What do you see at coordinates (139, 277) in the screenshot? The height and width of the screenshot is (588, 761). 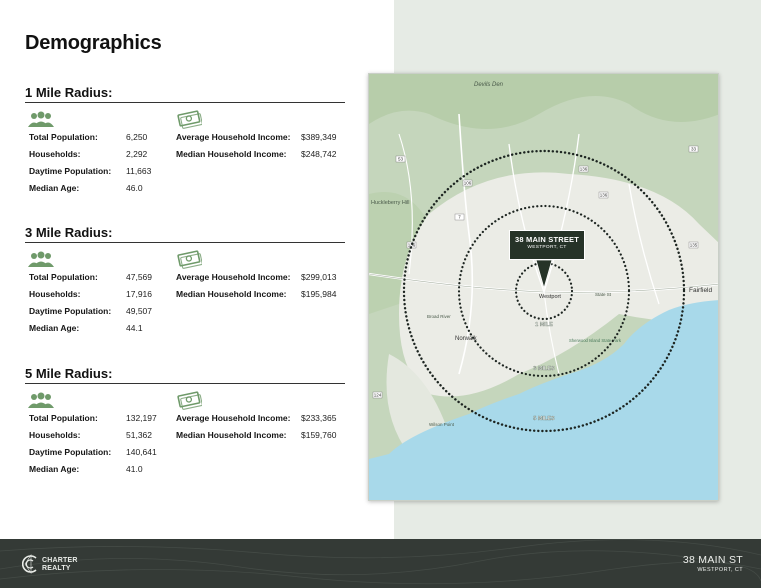 I see `total-population-value: 47,569` at bounding box center [139, 277].